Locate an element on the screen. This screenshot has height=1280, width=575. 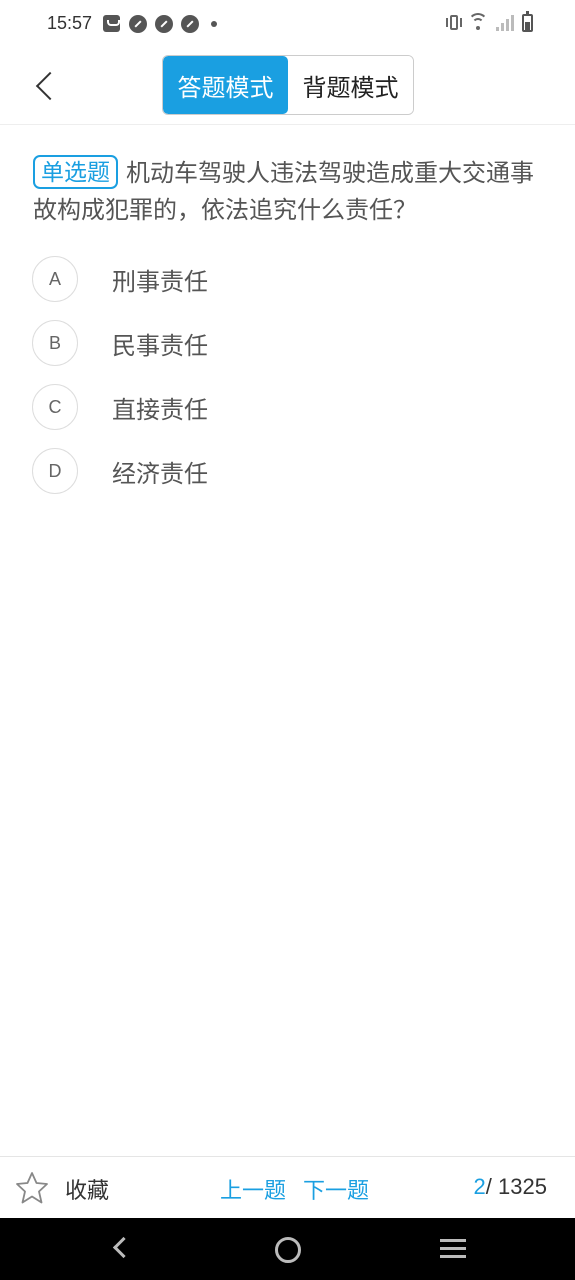
option-text: 刑事责任 is located at coordinates (160, 282).